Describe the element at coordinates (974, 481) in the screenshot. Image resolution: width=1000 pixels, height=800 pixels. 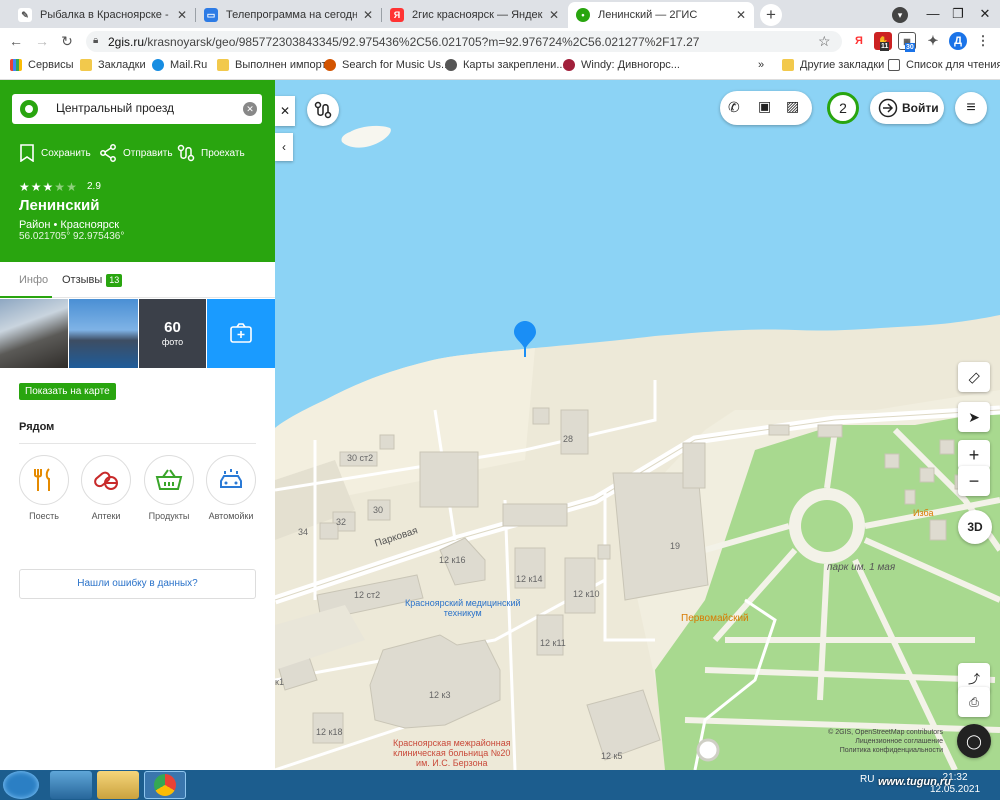
I see `zoom-out-button: −` at that location.